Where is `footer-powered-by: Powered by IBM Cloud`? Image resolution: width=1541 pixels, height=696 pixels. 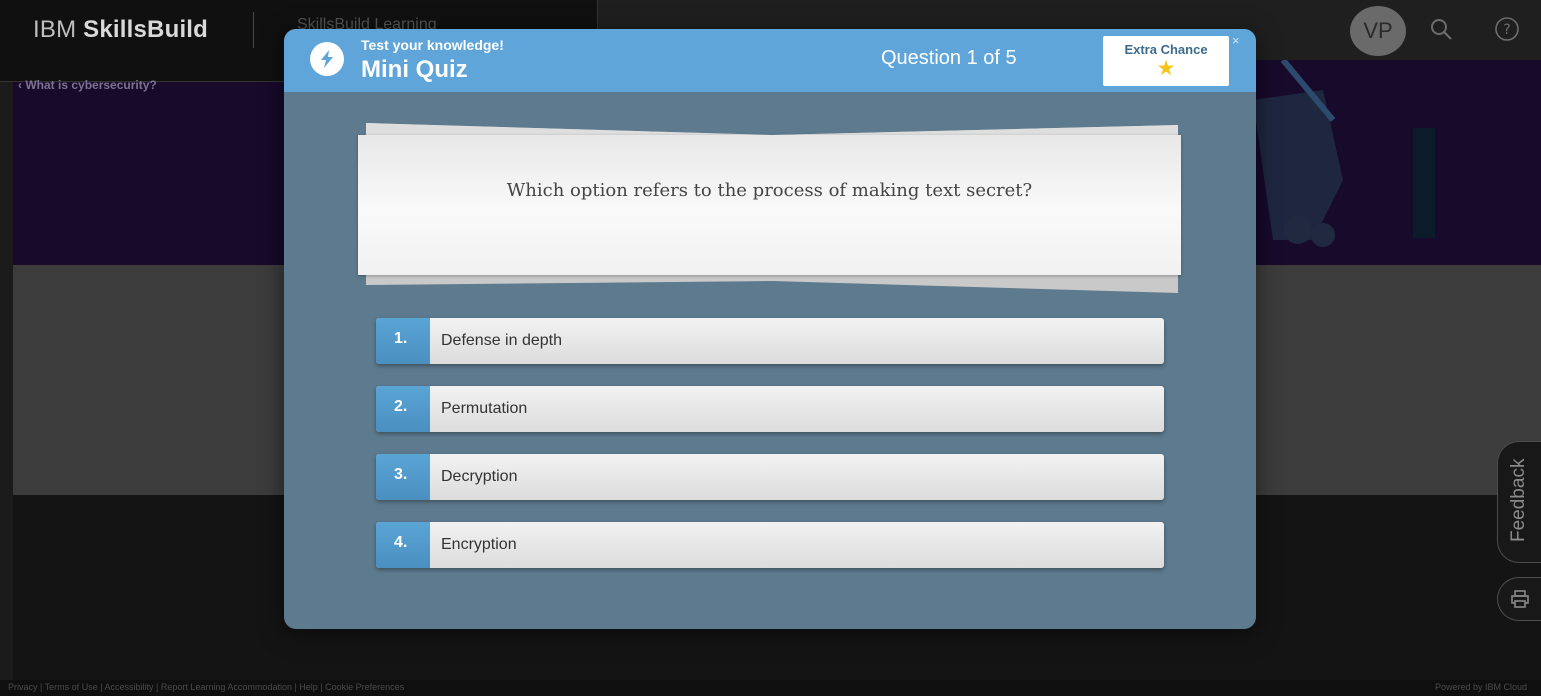 footer-powered-by: Powered by IBM Cloud is located at coordinates (1480, 687).